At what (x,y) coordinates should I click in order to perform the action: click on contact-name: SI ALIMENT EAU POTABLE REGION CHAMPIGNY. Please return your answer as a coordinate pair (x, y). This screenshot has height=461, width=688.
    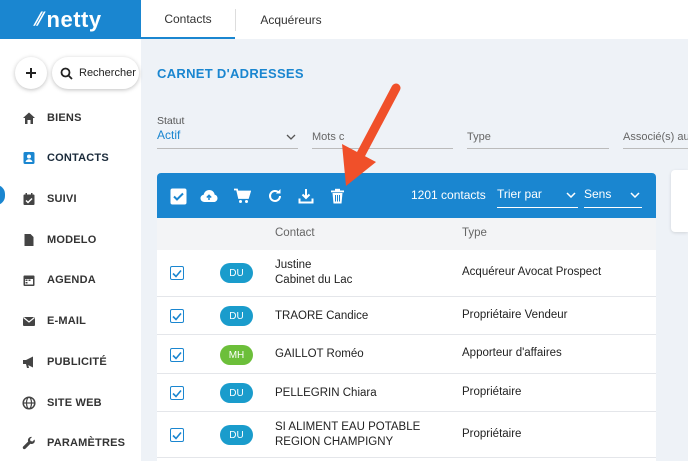
    Looking at the image, I should click on (347, 435).